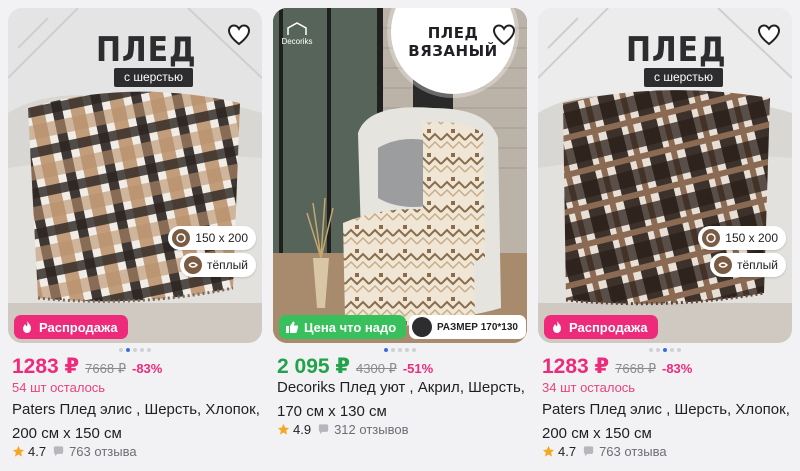  Describe the element at coordinates (422, 327) in the screenshot. I see `size-disc-icon` at that location.